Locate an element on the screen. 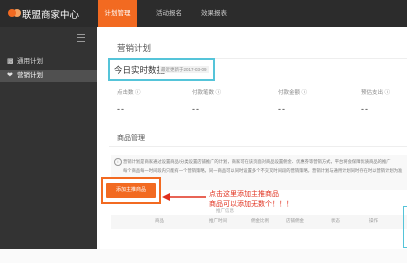 The image size is (407, 263). page-bottom is located at coordinates (203, 256).